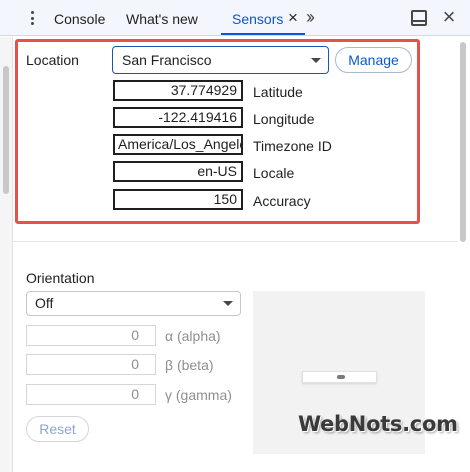  I want to click on orientation-select: Off, so click(133, 303).